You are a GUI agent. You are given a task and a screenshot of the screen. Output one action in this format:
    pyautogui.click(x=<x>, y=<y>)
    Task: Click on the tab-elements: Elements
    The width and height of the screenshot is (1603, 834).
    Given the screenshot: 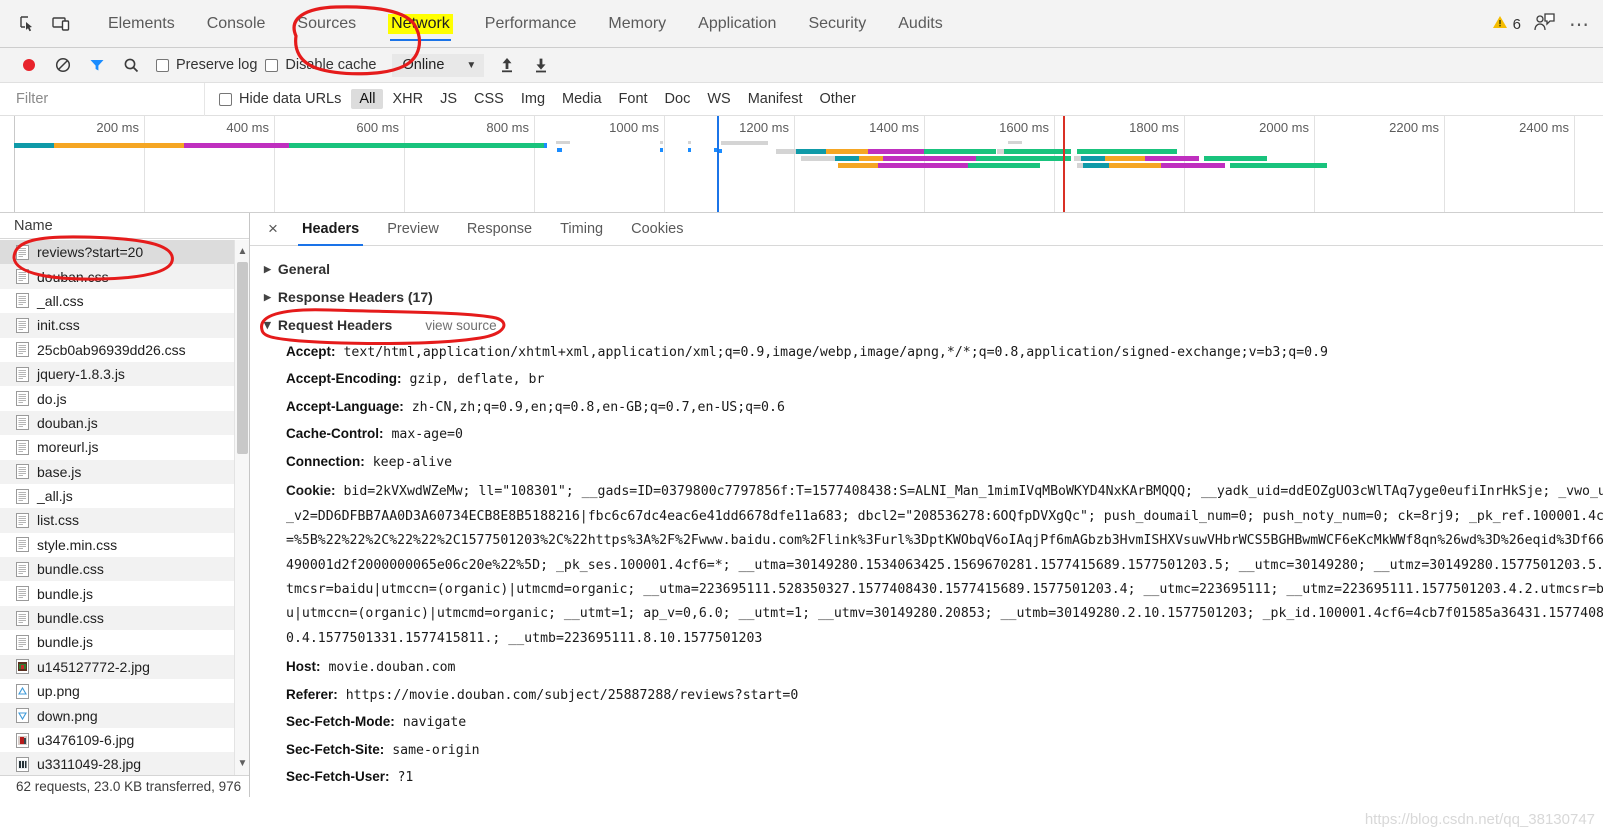 What is the action you would take?
    pyautogui.click(x=141, y=24)
    